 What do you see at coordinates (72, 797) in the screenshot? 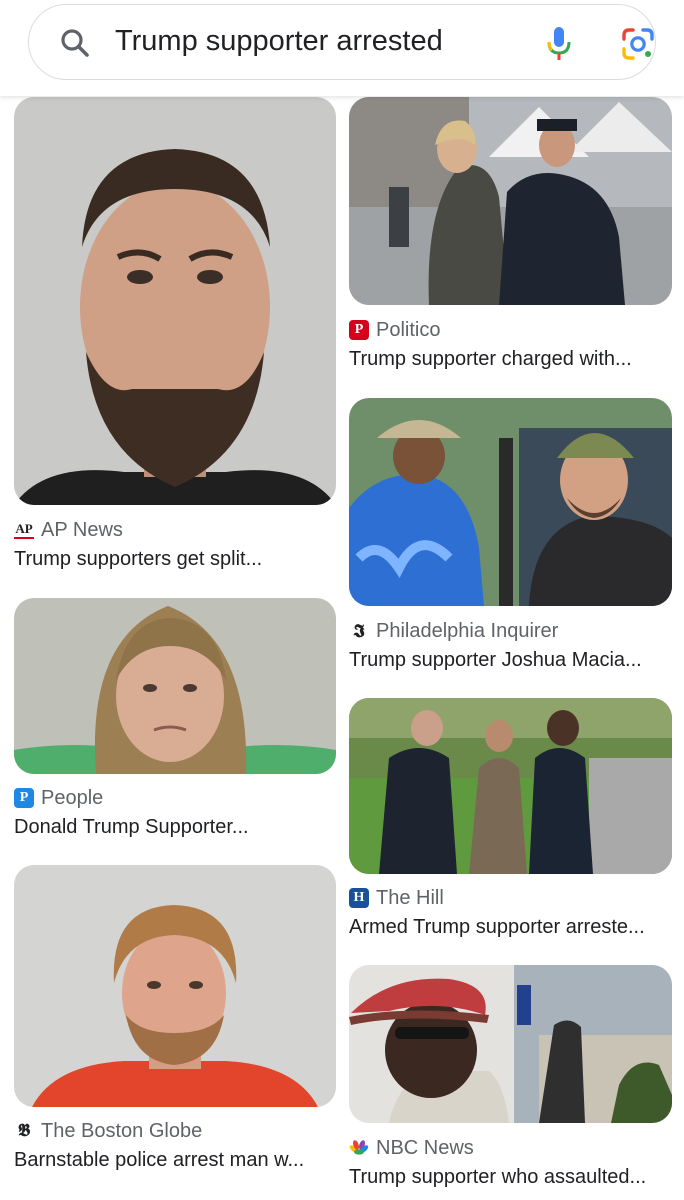
I see `source-name: People` at bounding box center [72, 797].